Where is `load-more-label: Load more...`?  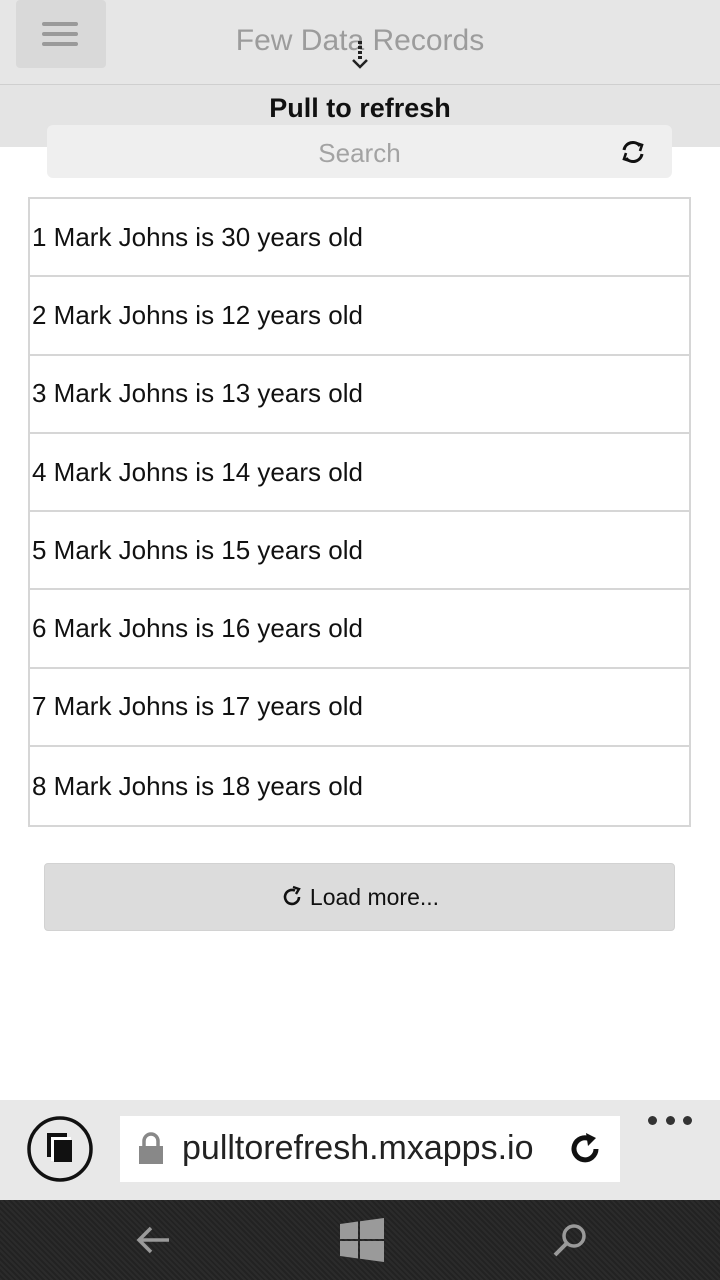
load-more-label: Load more... is located at coordinates (374, 896).